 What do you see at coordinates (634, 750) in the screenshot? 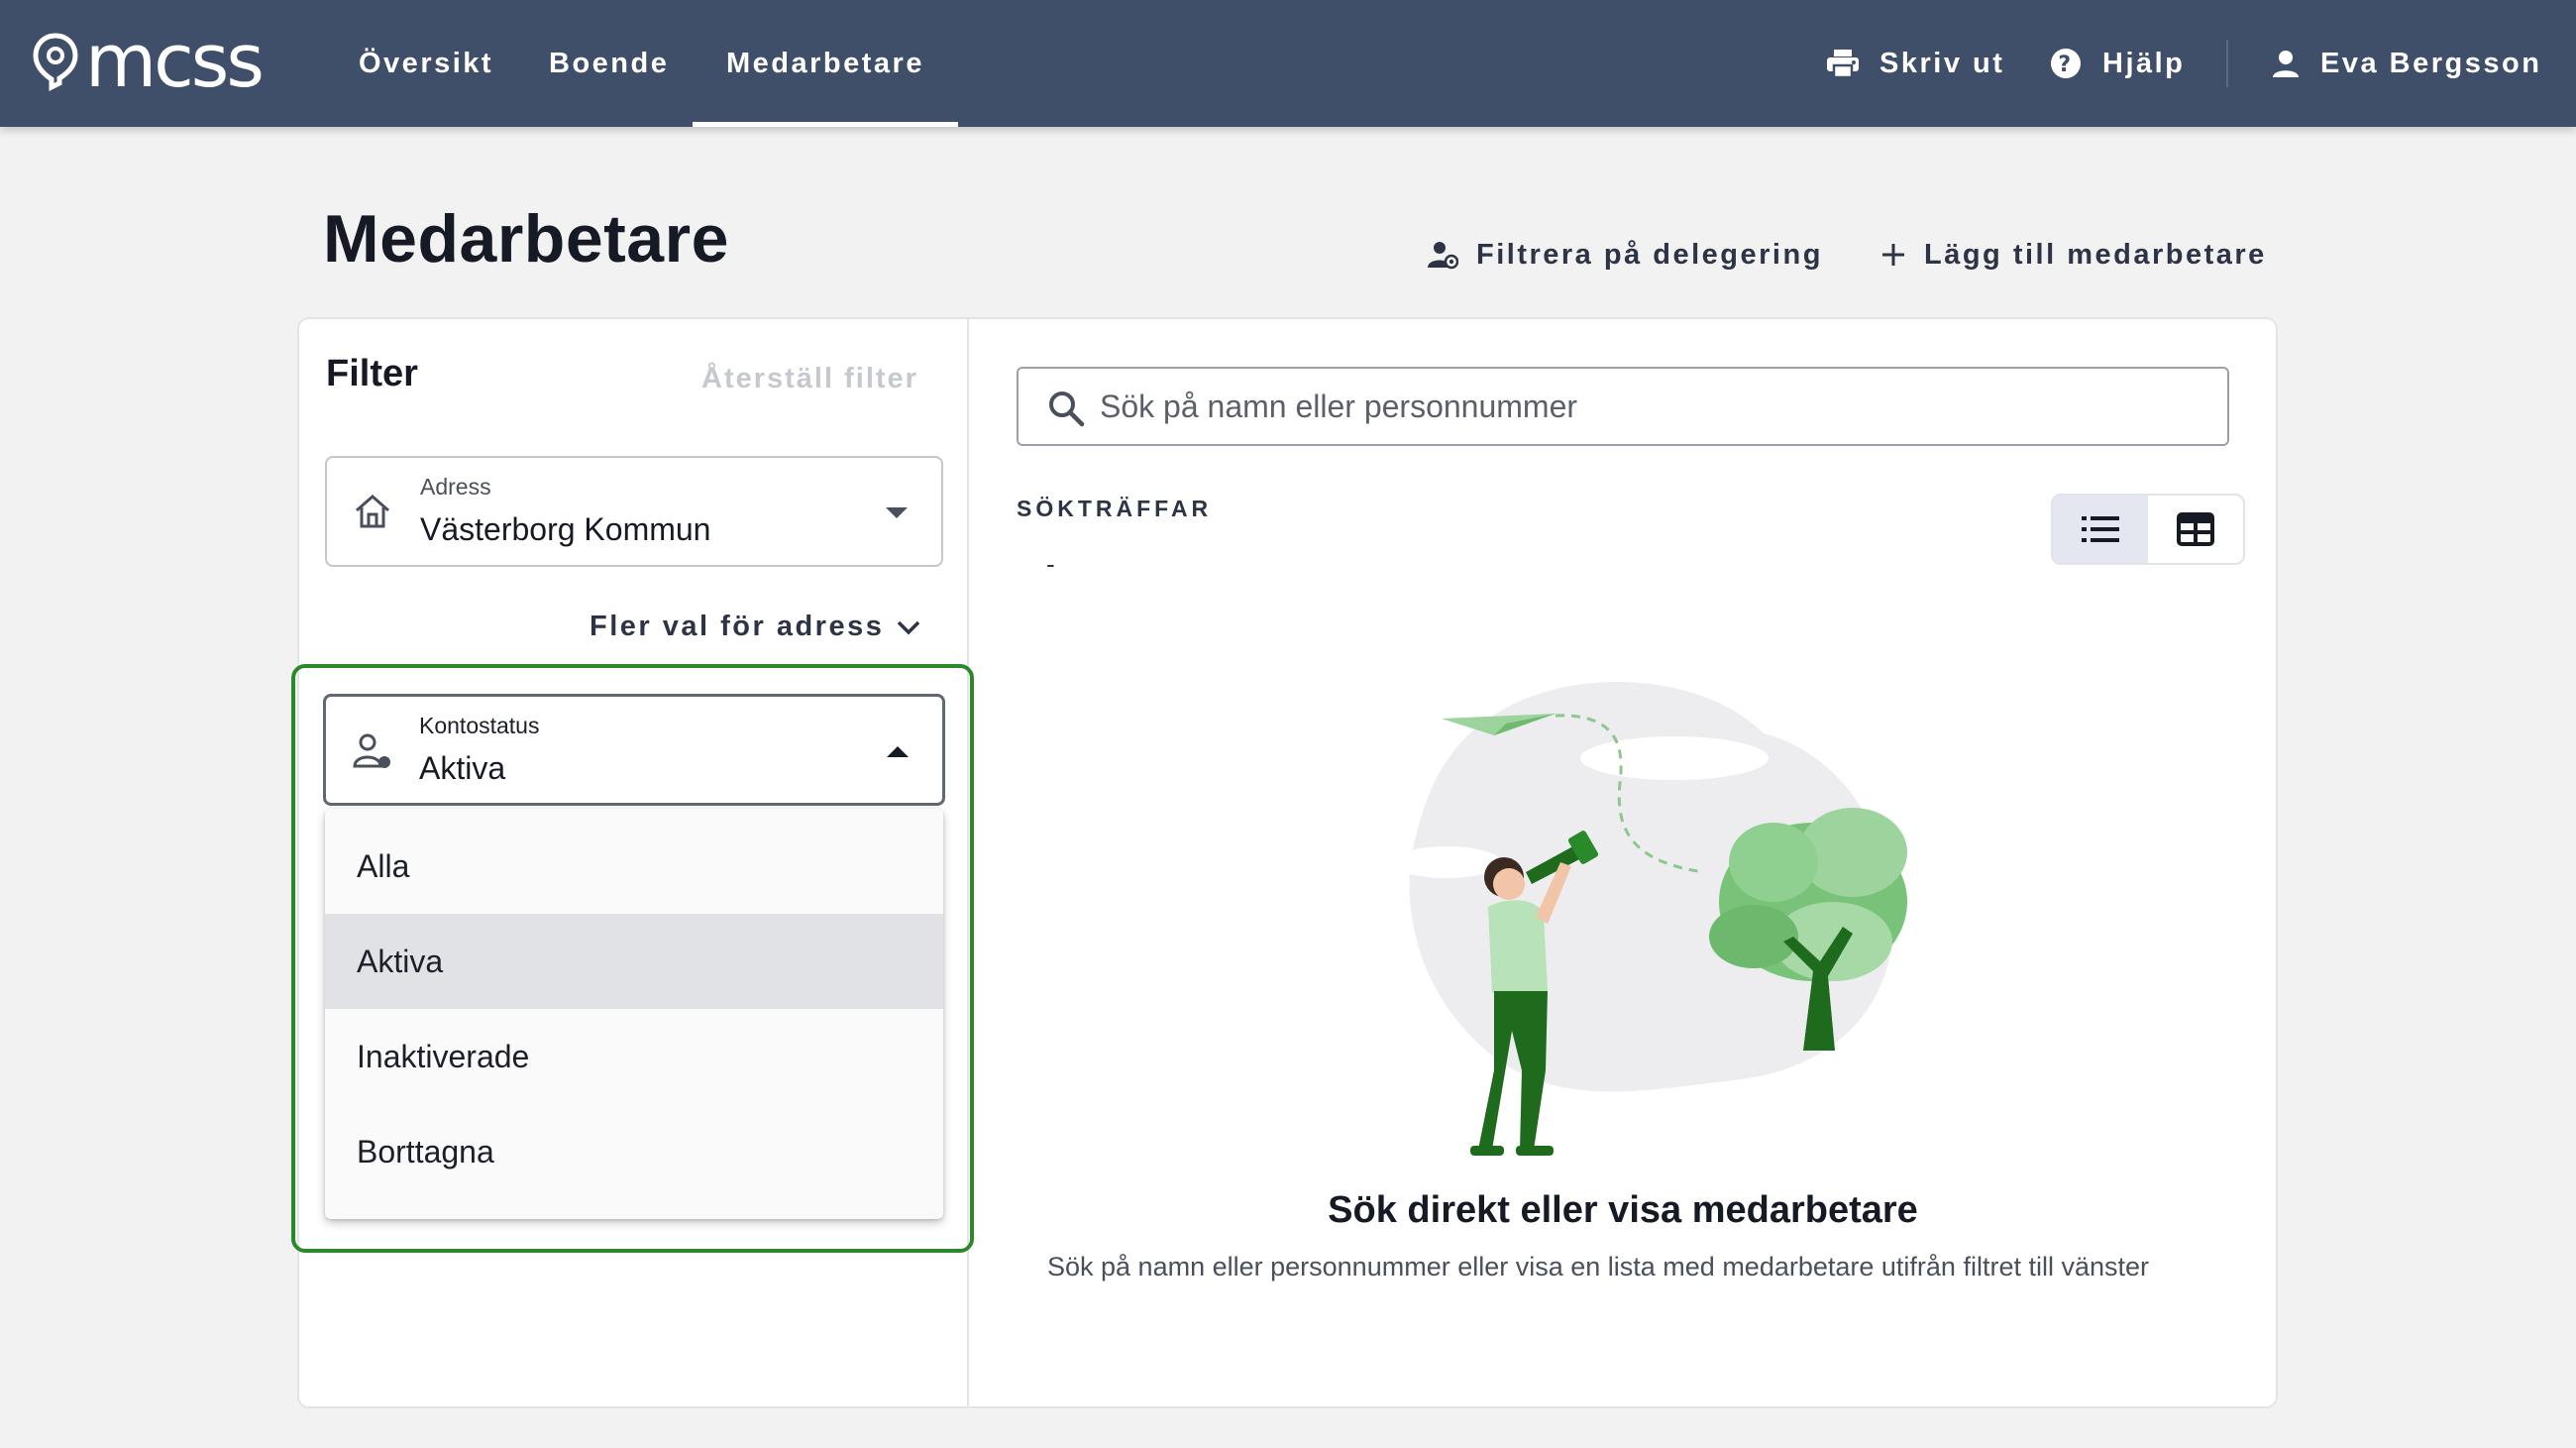
I see `account-status-select: Kontostatus Aktiva` at bounding box center [634, 750].